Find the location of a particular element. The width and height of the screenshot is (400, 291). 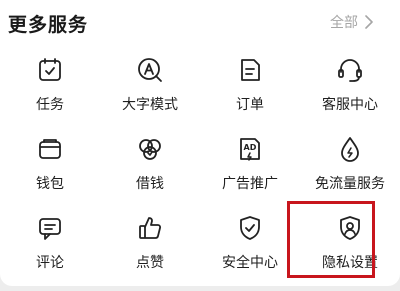

service-label: 评论 is located at coordinates (50, 263).